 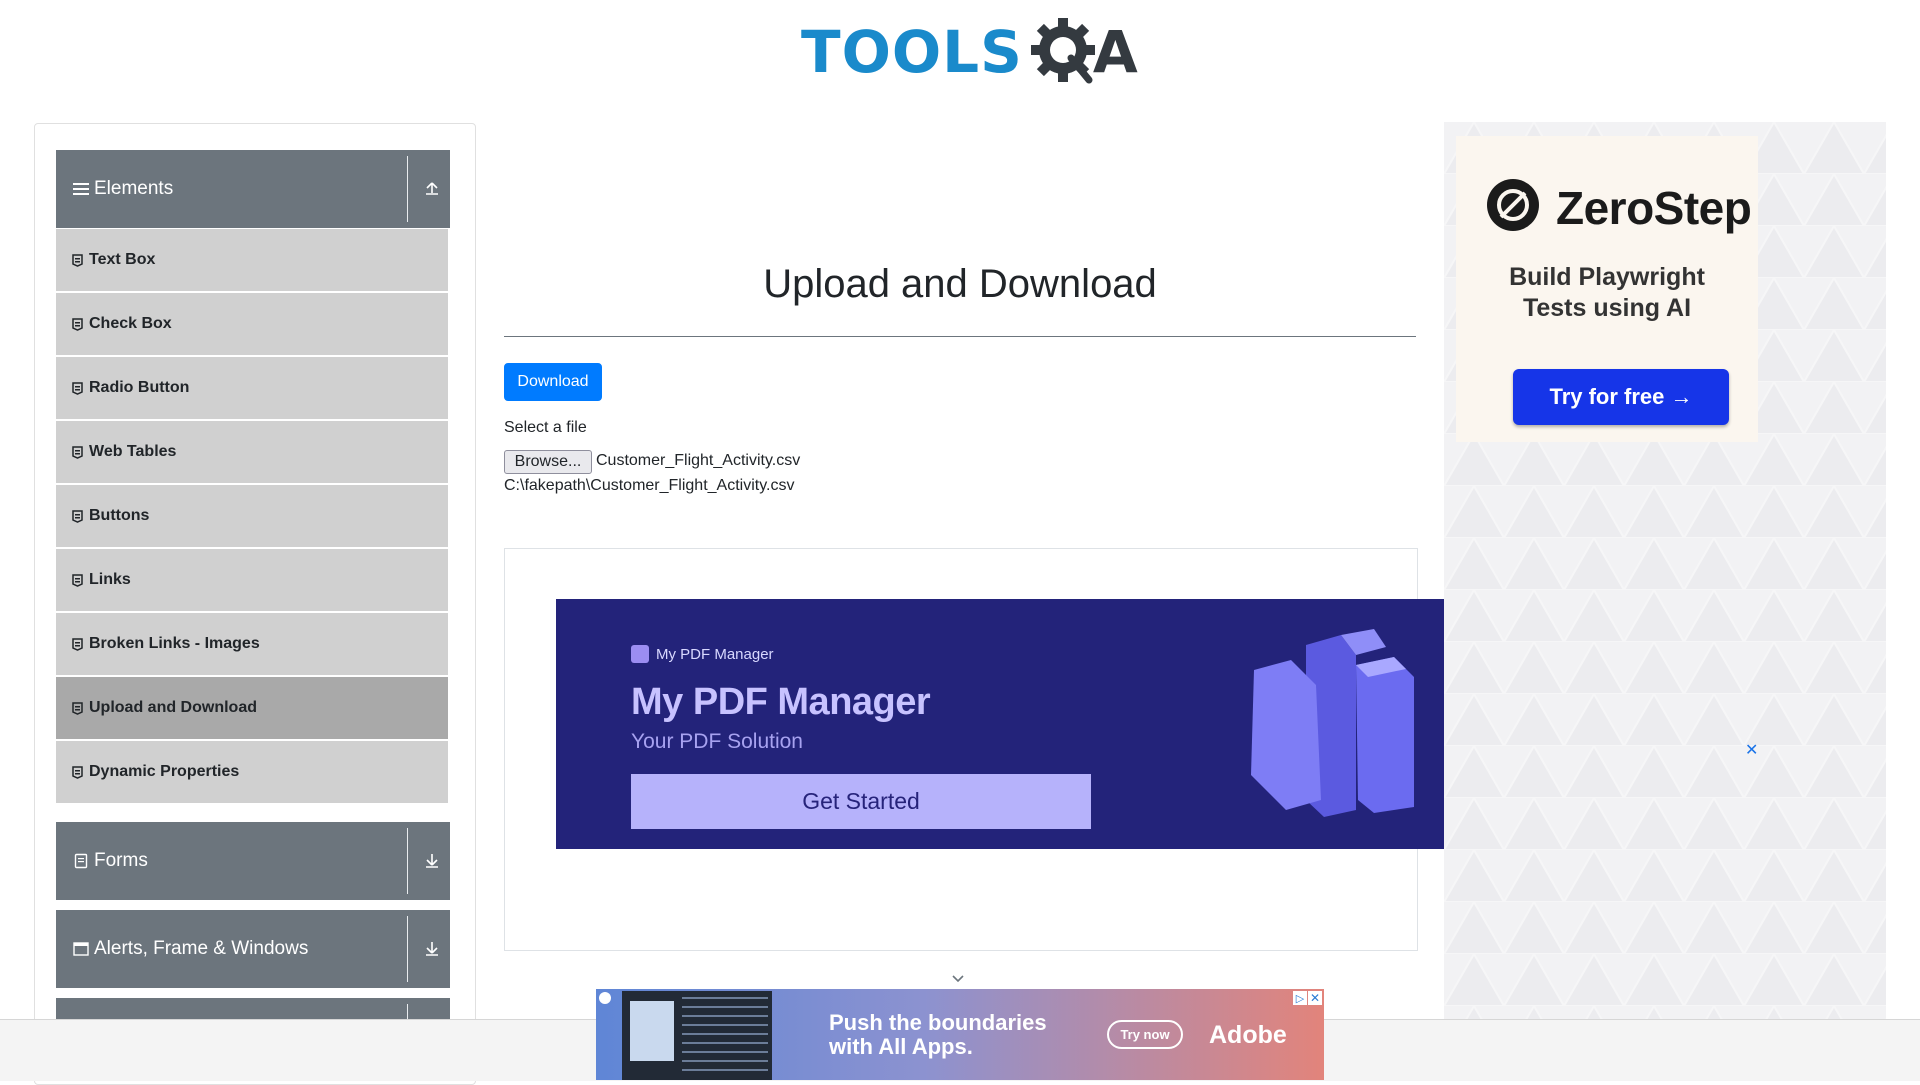 I want to click on form-icon, so click(x=81, y=861).